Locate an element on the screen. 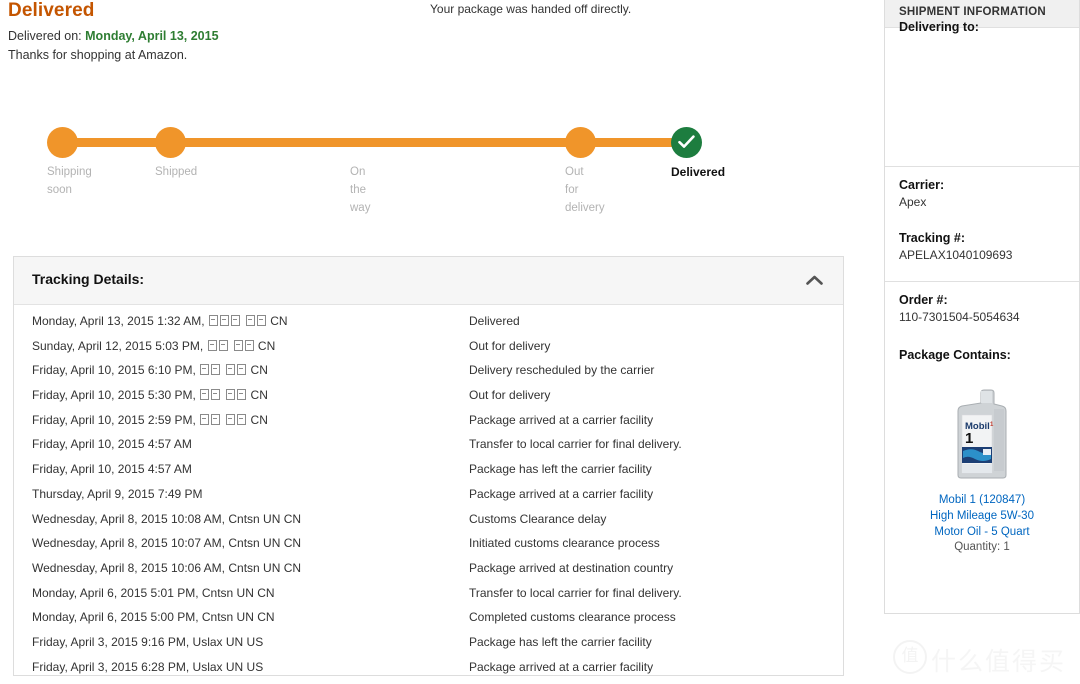 The height and width of the screenshot is (684, 1080). event-description: Out for delivery is located at coordinates (510, 395).